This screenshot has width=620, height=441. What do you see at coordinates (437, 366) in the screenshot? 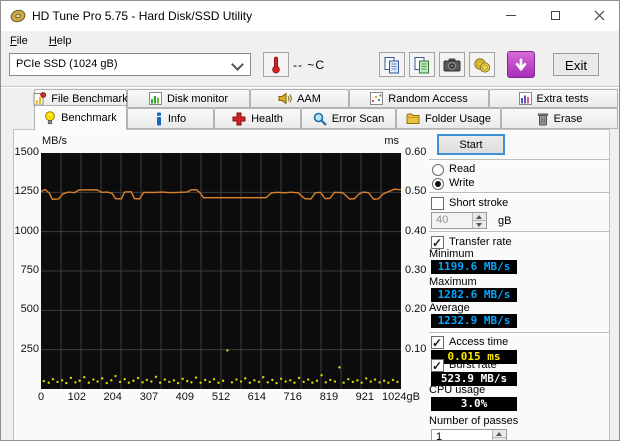
I see `burst-rate-checkbox` at bounding box center [437, 366].